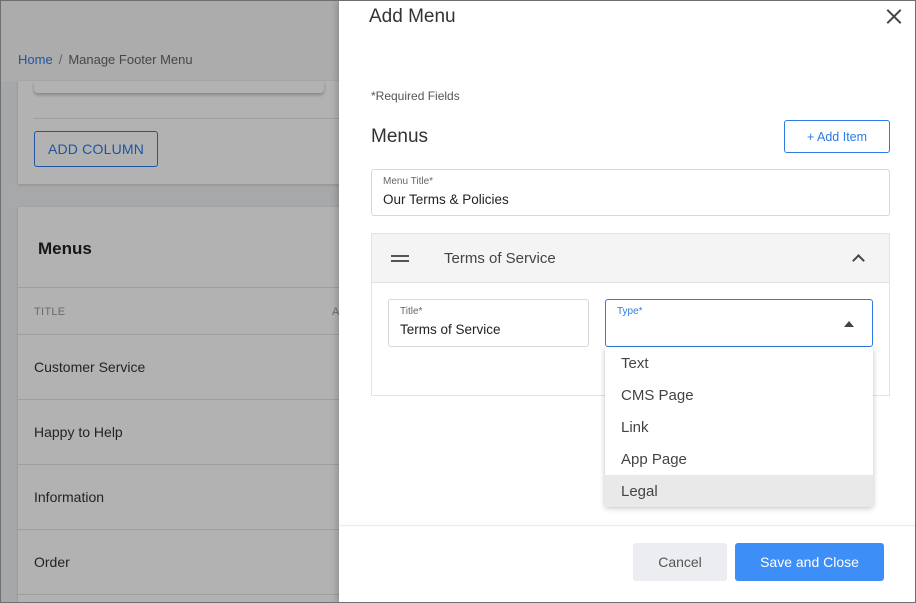 The image size is (916, 603). What do you see at coordinates (400, 258) in the screenshot?
I see `drag-handle-icon` at bounding box center [400, 258].